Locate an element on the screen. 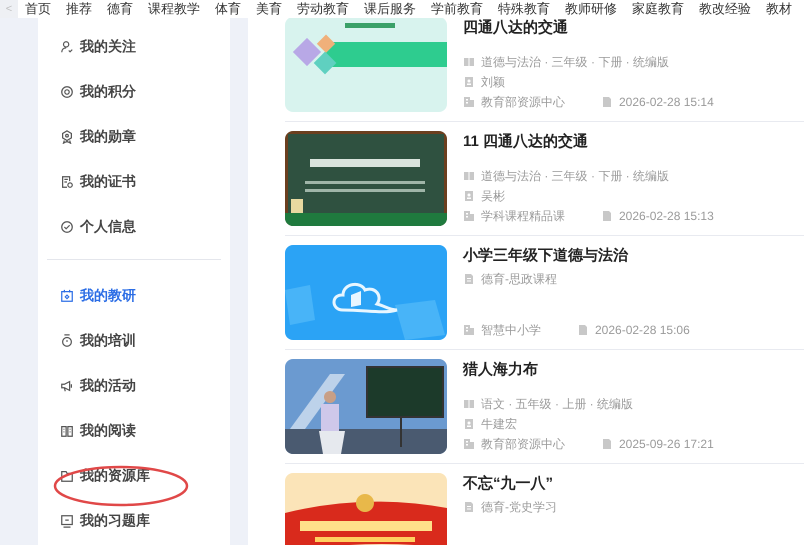 The height and width of the screenshot is (545, 808). resource-title: 不忘“九一八” is located at coordinates (618, 484).